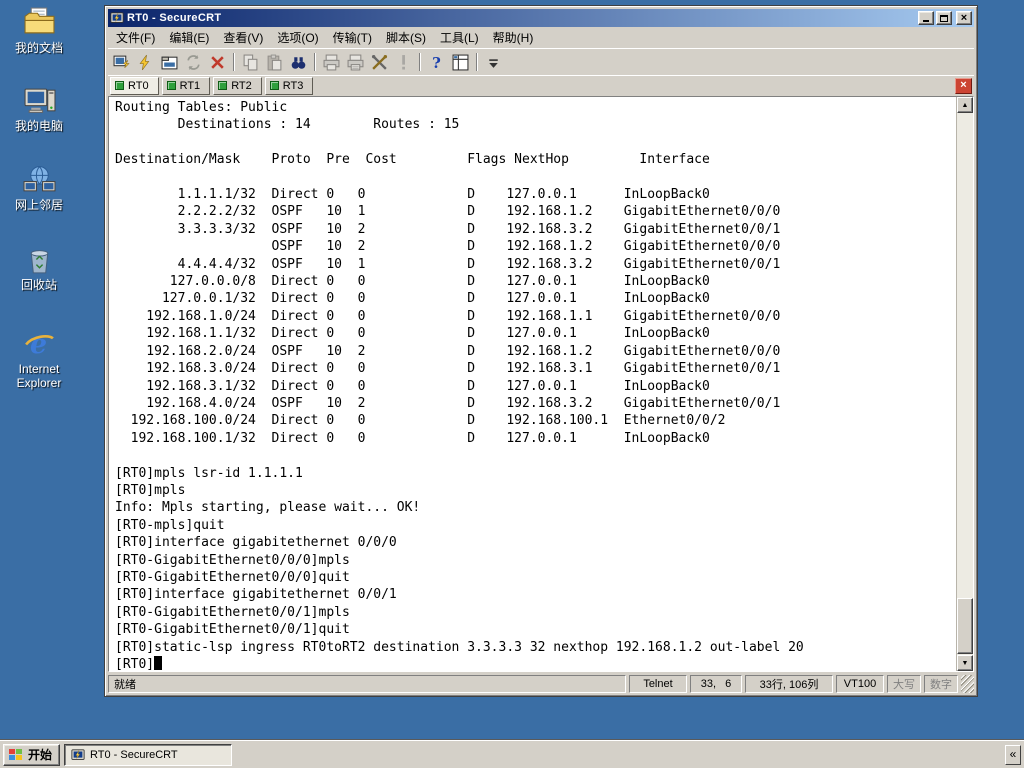  Describe the element at coordinates (189, 37) in the screenshot. I see `menu-edit: 编辑(E)` at that location.